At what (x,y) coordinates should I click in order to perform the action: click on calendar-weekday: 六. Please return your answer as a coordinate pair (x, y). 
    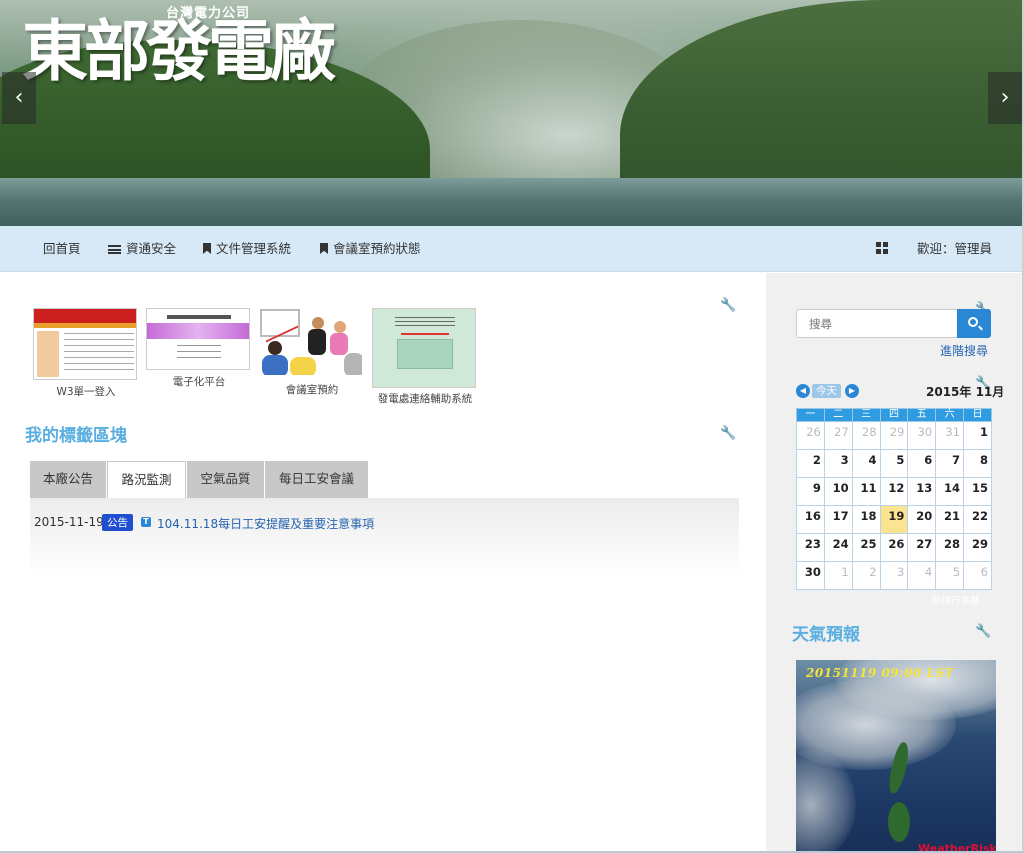
    Looking at the image, I should click on (950, 415).